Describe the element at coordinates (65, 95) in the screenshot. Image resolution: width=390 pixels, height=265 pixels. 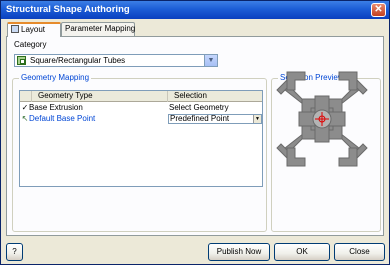
I see `column-header-geometry-type-label: Geometry Type` at that location.